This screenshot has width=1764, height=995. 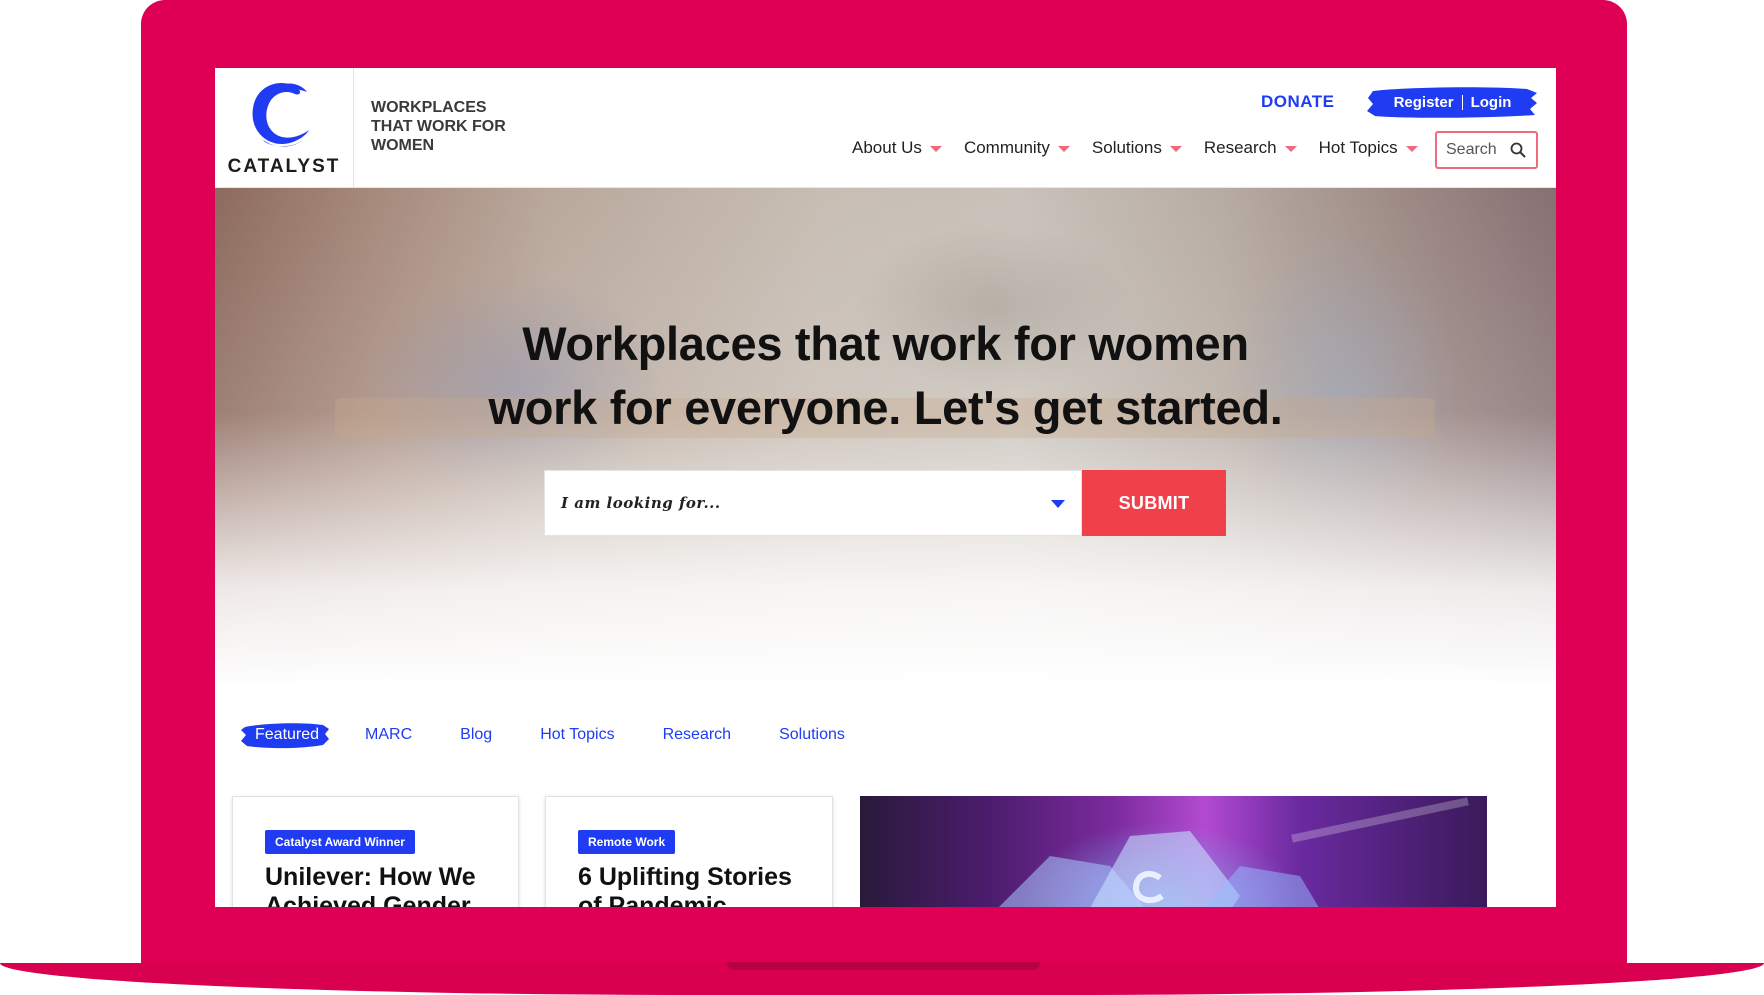 I want to click on hero-search-form: I am looking for... SUBMIT, so click(x=885, y=503).